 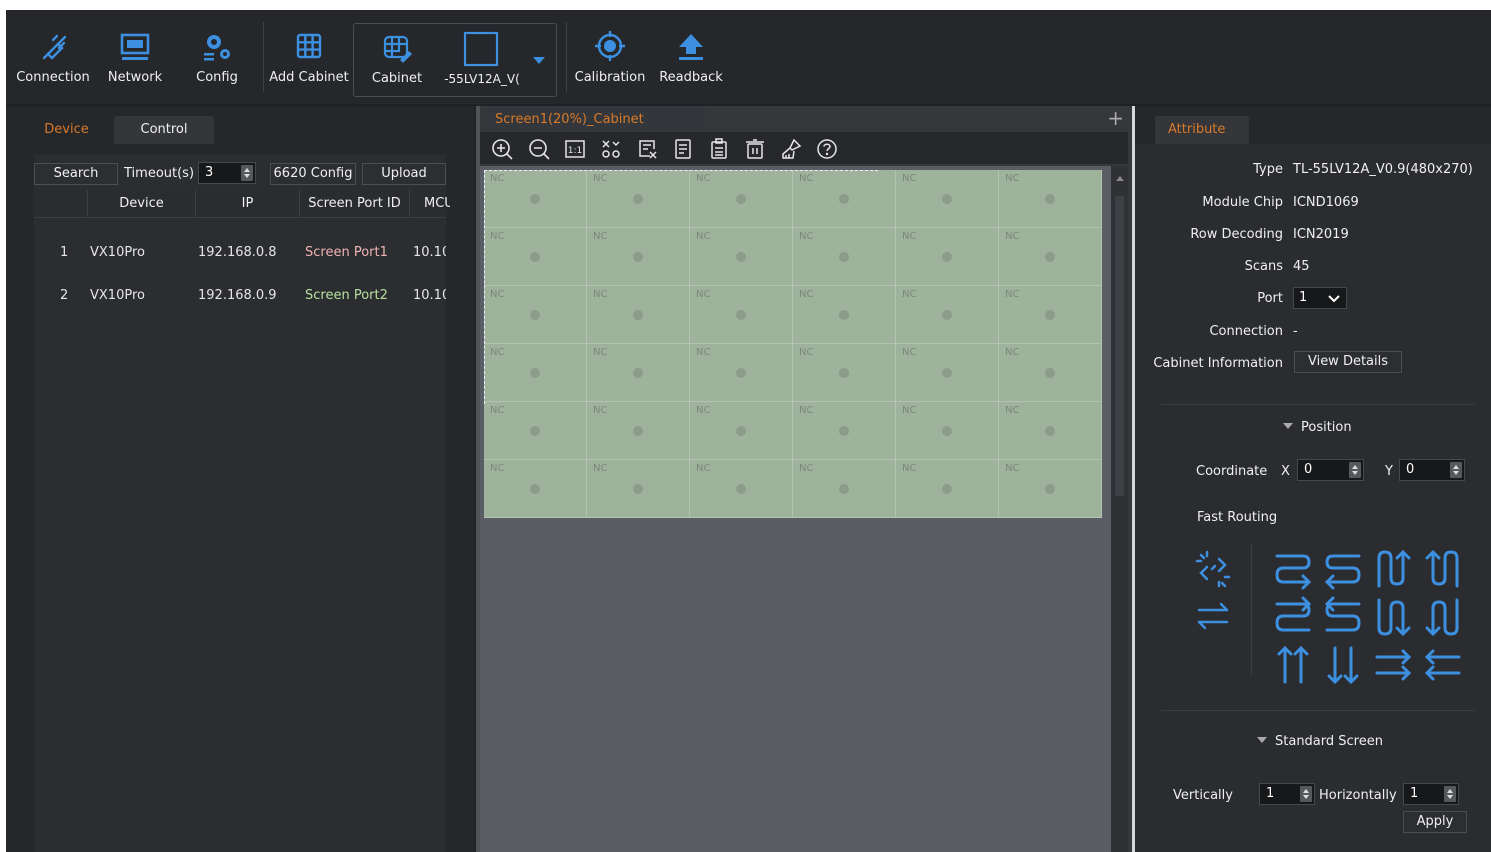 I want to click on help-icon, so click(x=827, y=149).